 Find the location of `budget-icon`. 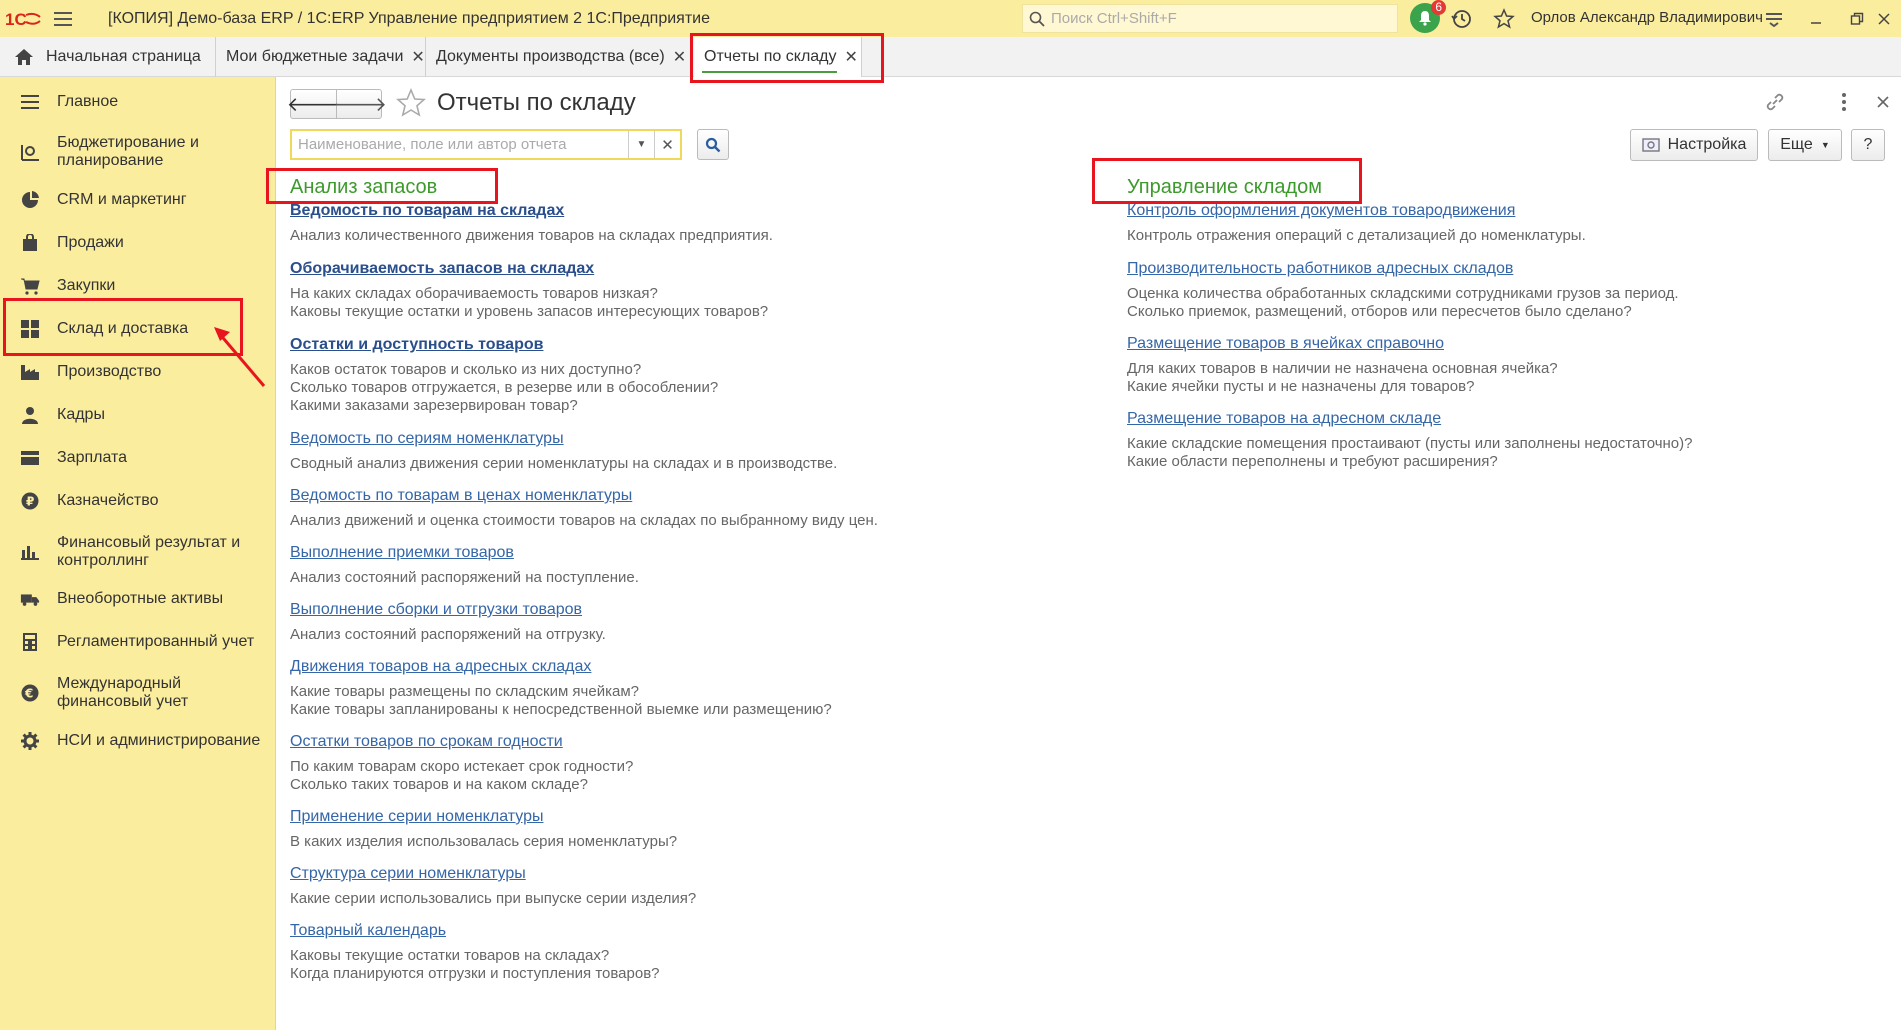

budget-icon is located at coordinates (30, 152).